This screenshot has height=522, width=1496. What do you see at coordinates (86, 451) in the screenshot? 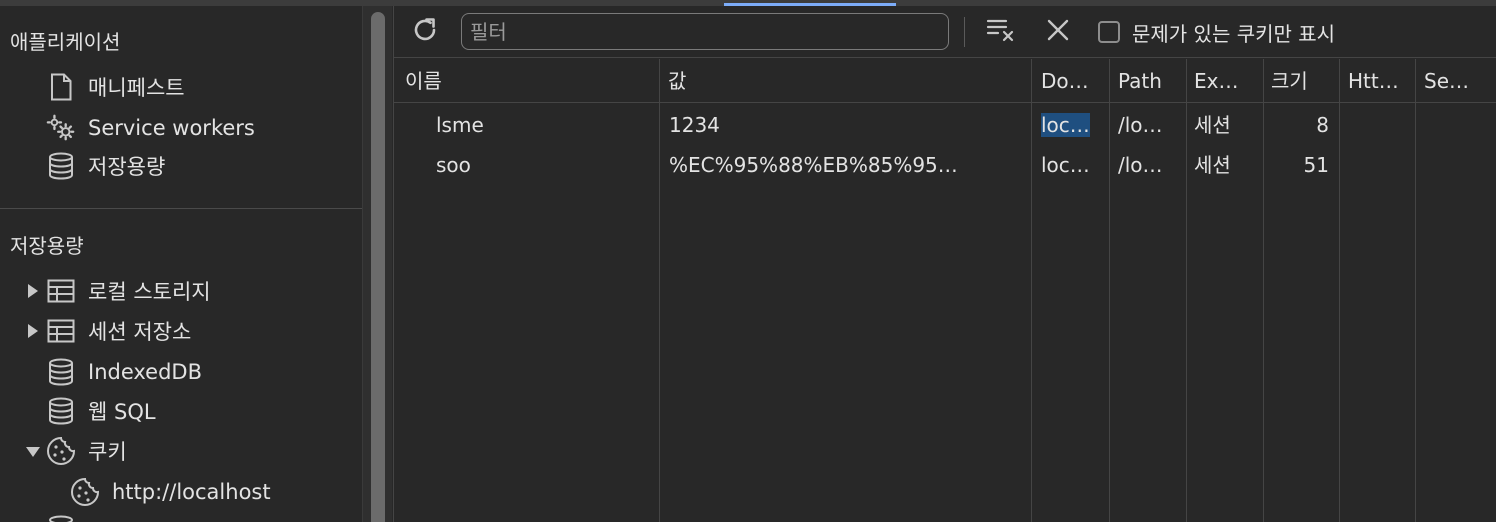
I see `sidebar-item-cookies: 쿠키` at bounding box center [86, 451].